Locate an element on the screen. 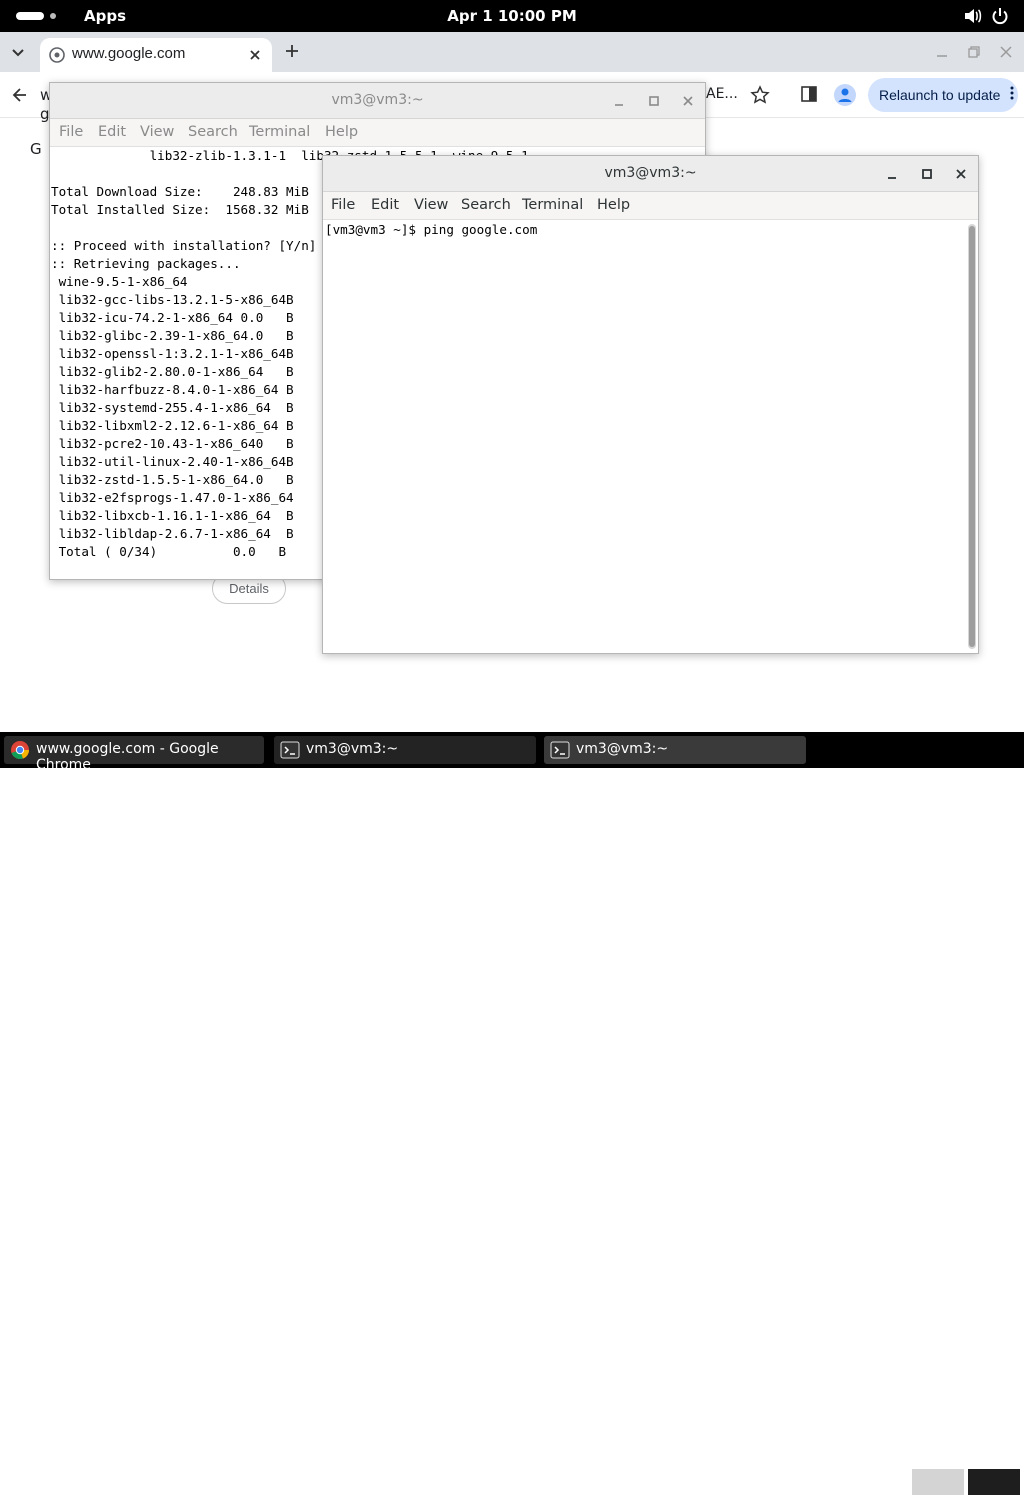  output-line: lib32-pcre2-10.43-1-x86_640 B is located at coordinates (172, 443).